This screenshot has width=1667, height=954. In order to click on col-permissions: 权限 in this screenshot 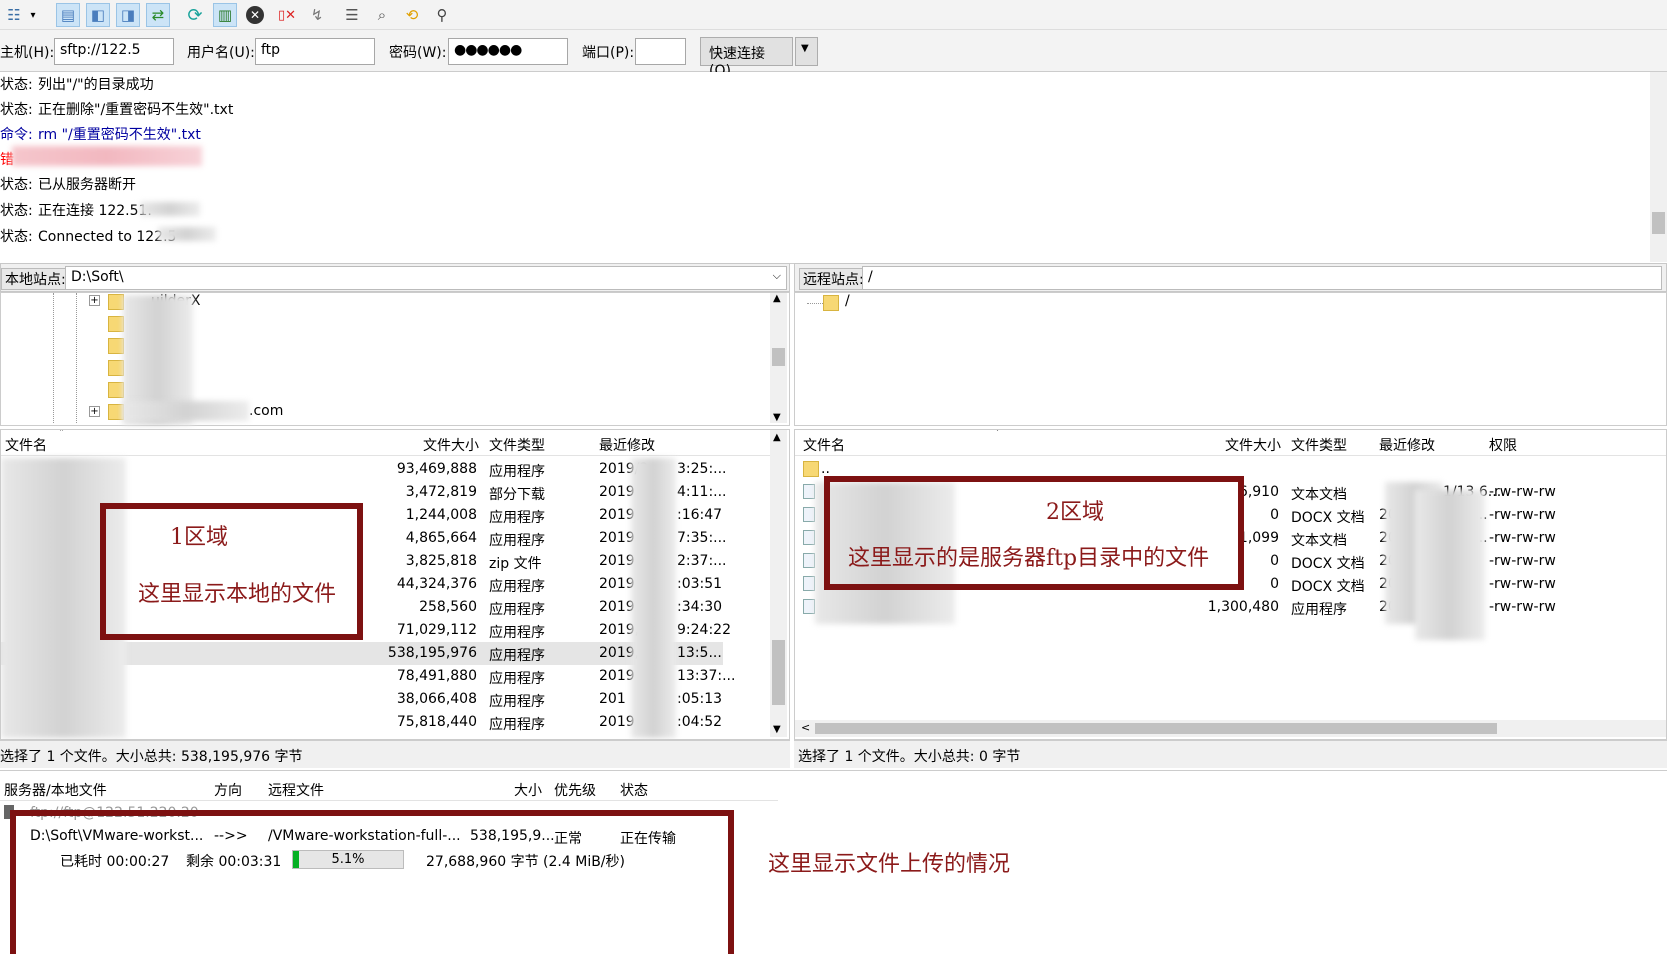, I will do `click(1503, 443)`.